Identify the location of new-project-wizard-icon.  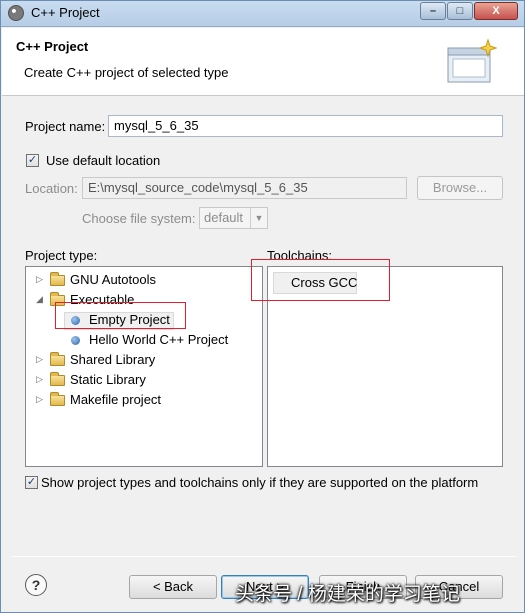
(472, 60).